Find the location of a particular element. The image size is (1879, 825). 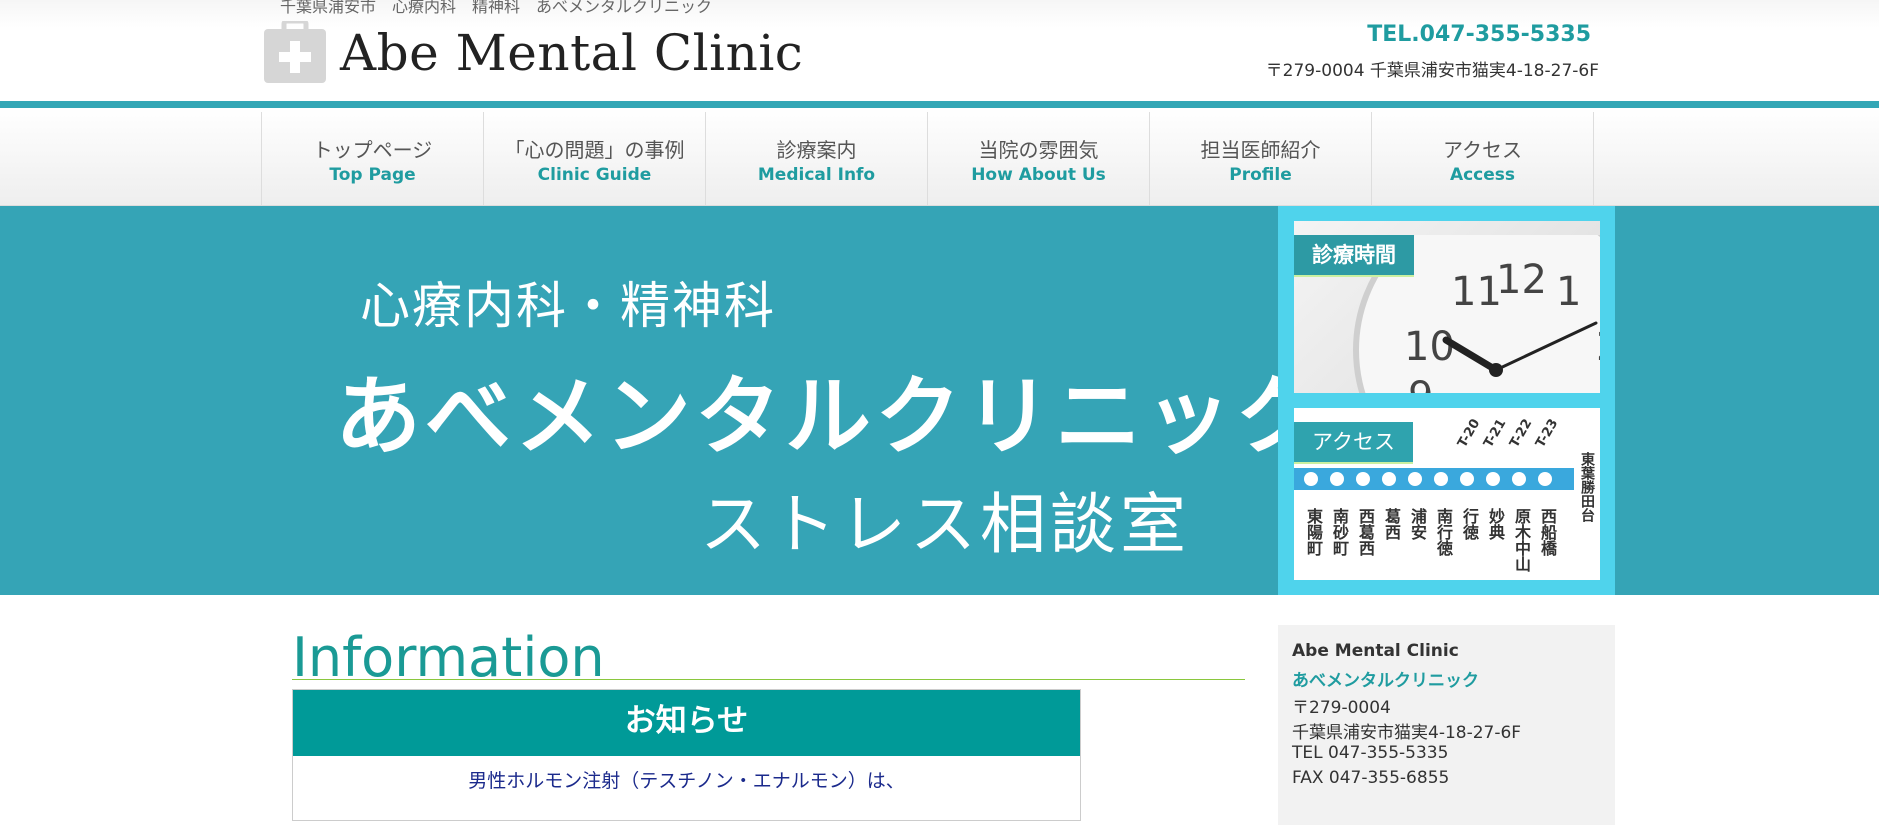

nav-label-jp: トップページ is located at coordinates (372, 150).